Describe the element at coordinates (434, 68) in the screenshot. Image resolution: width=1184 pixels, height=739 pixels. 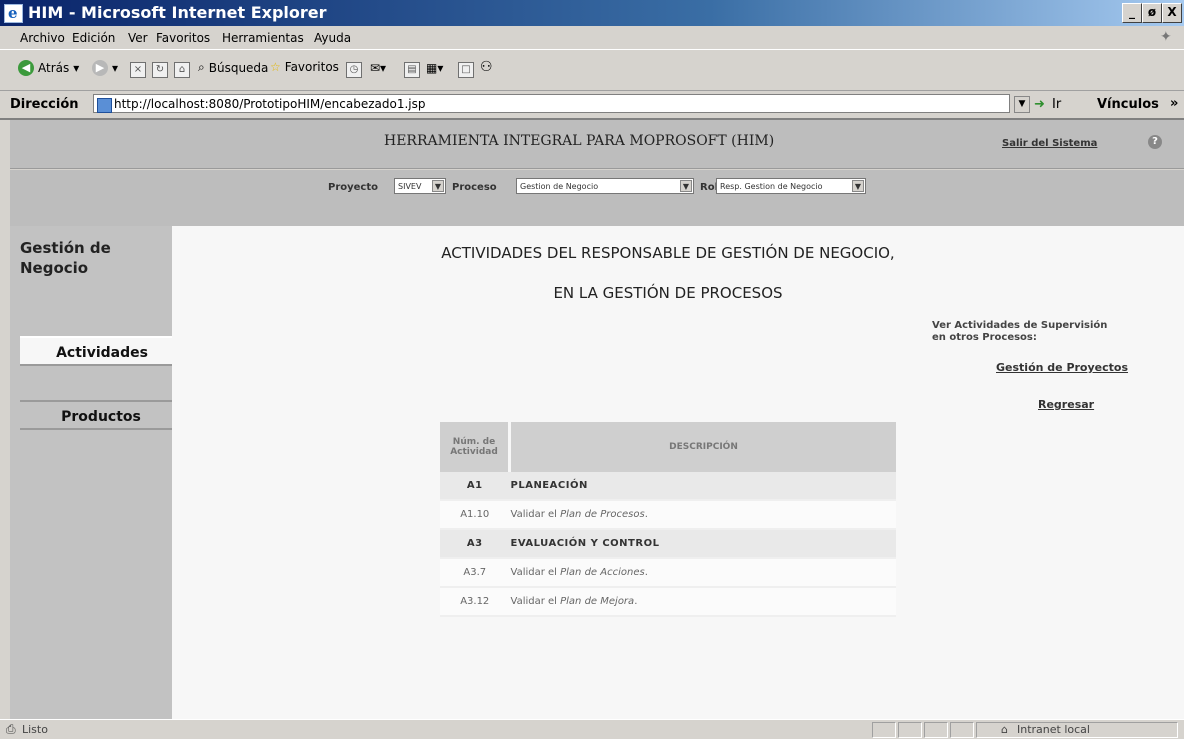
I see `edit-icon: ▦▾` at that location.